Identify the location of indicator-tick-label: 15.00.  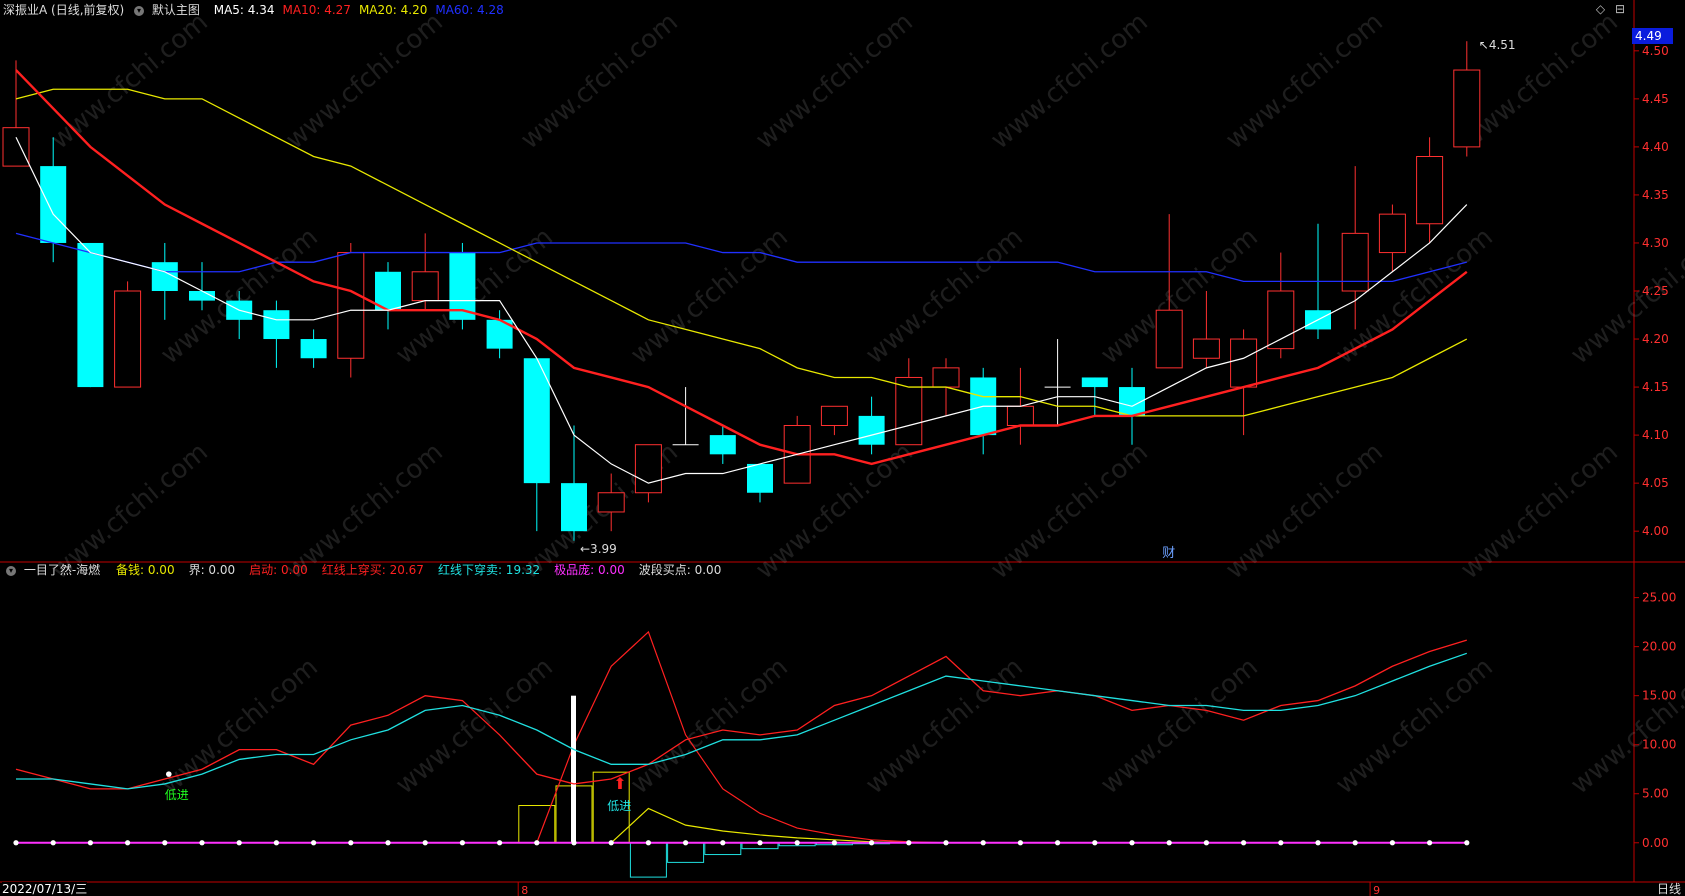
(1659, 696).